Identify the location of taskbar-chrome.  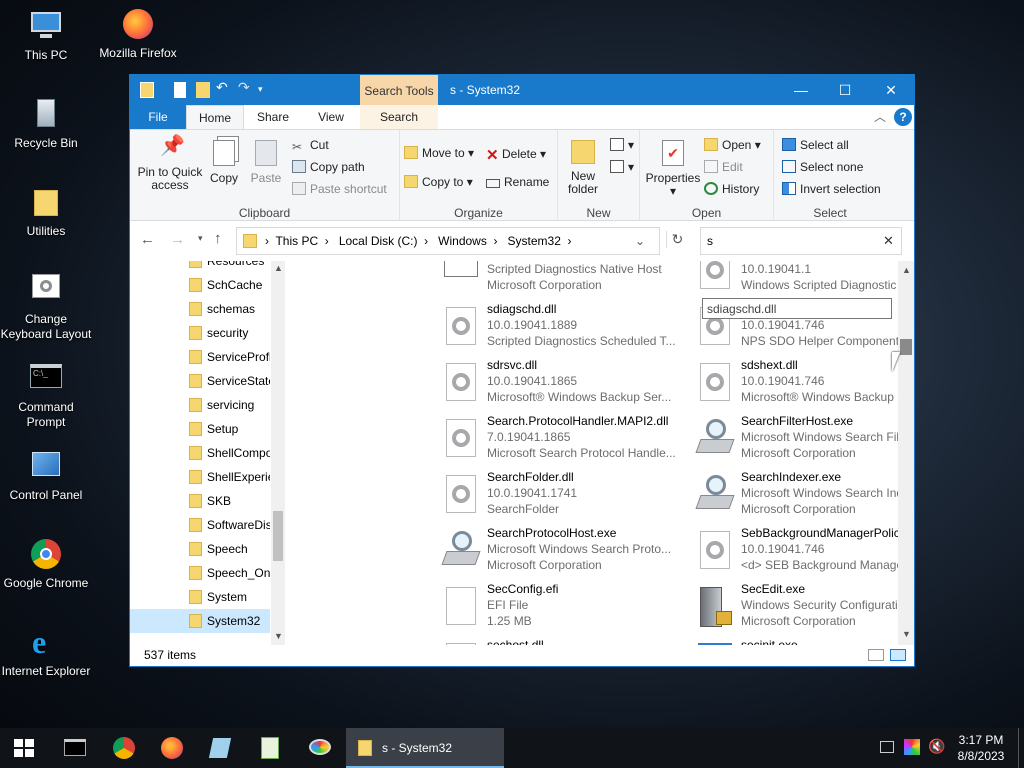
(124, 748).